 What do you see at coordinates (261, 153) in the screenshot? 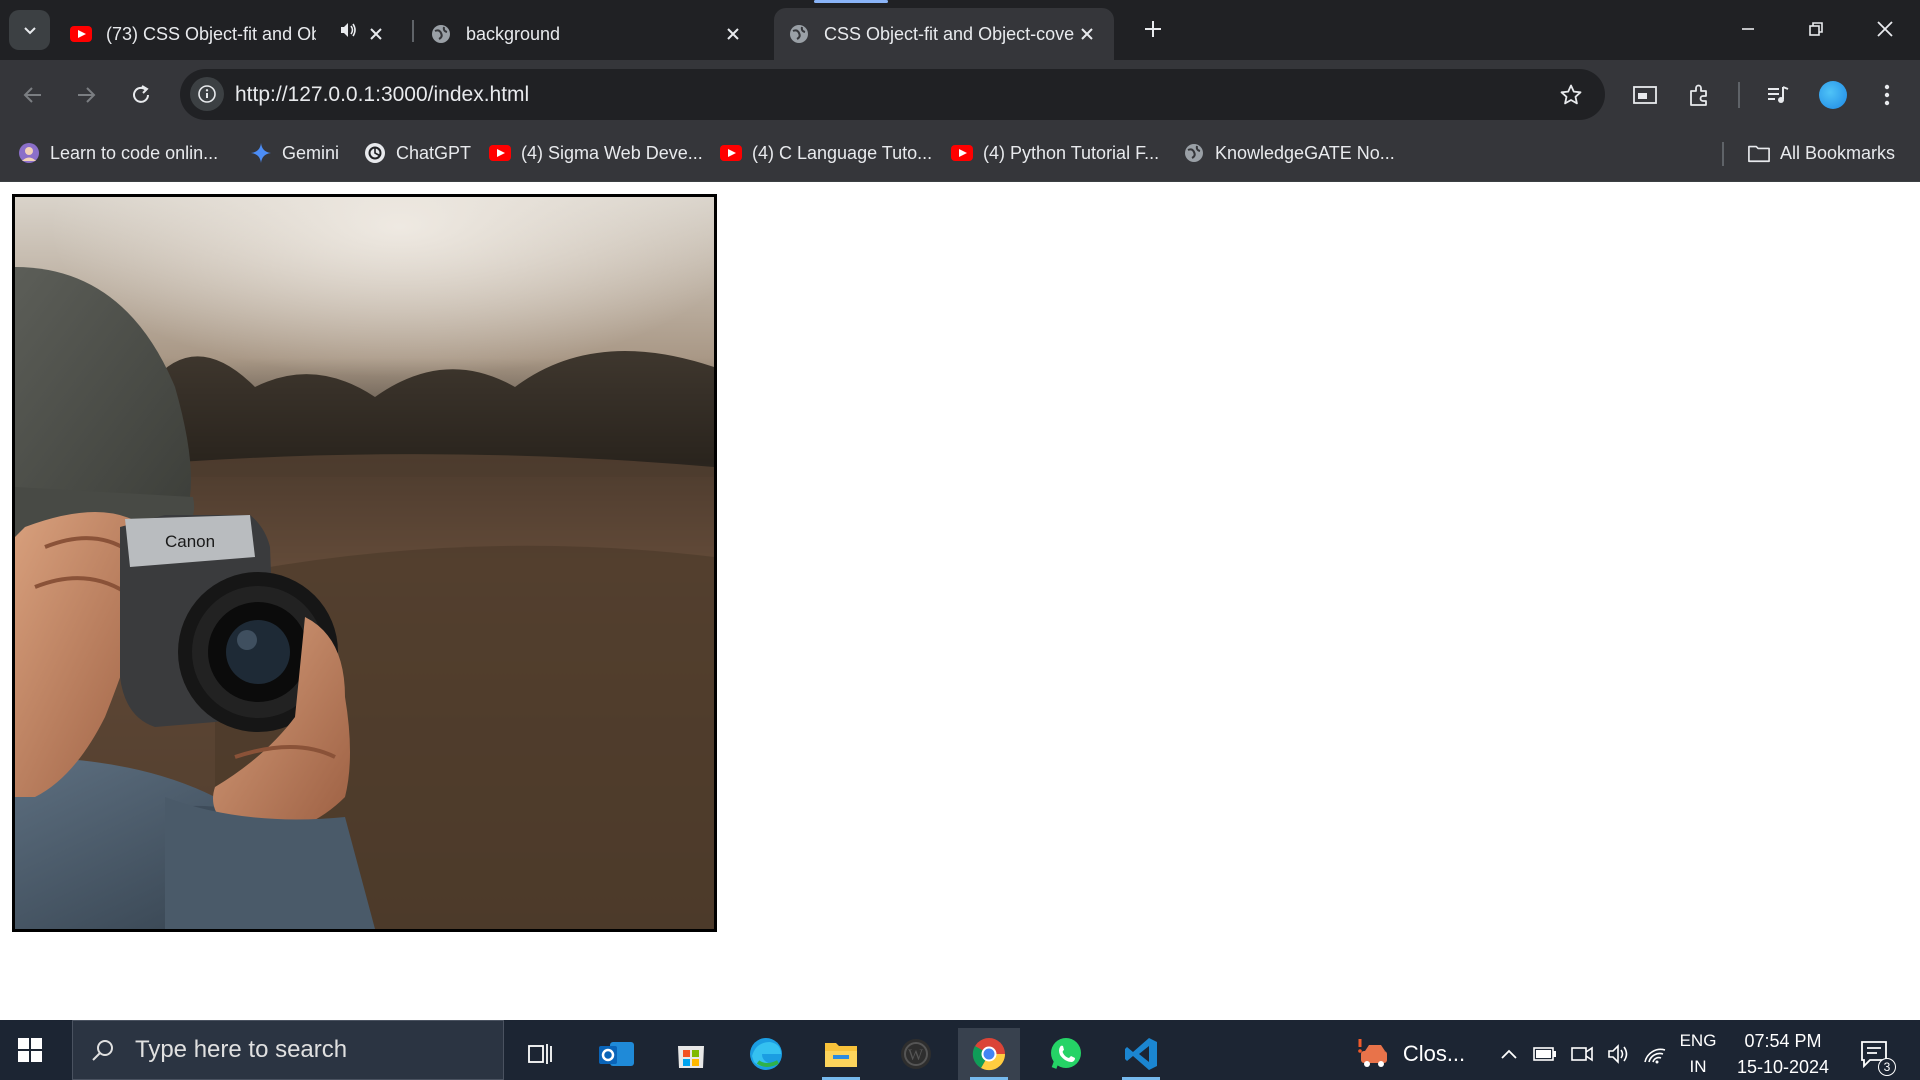
I see `gemini-icon` at bounding box center [261, 153].